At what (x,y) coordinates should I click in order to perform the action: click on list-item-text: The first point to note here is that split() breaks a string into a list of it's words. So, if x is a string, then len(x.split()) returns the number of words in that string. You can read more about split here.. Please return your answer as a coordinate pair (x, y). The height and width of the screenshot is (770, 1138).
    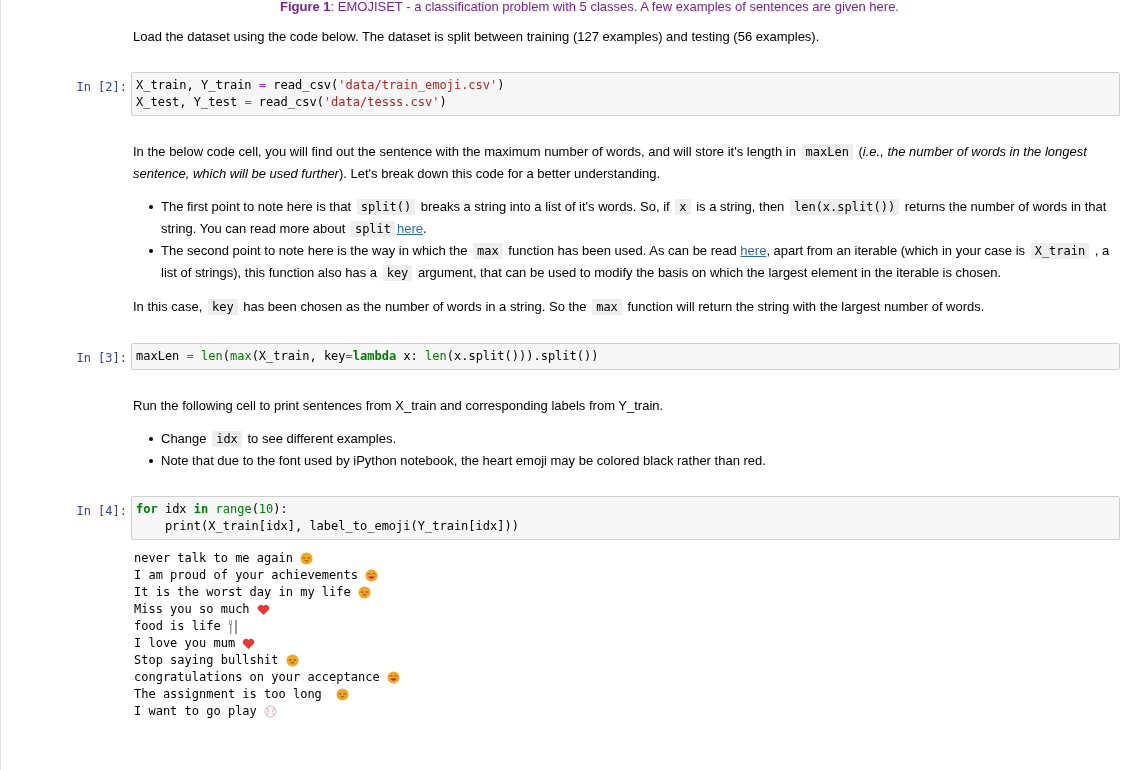
    Looking at the image, I should click on (634, 218).